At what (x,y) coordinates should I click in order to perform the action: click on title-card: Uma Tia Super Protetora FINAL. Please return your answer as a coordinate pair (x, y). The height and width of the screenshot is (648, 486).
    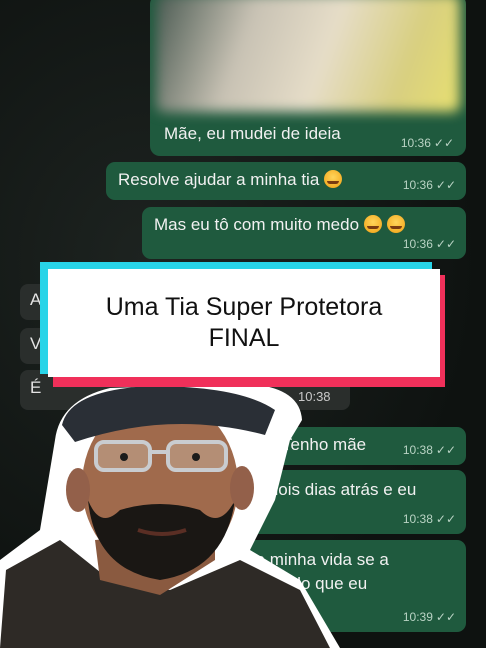
    Looking at the image, I should click on (244, 323).